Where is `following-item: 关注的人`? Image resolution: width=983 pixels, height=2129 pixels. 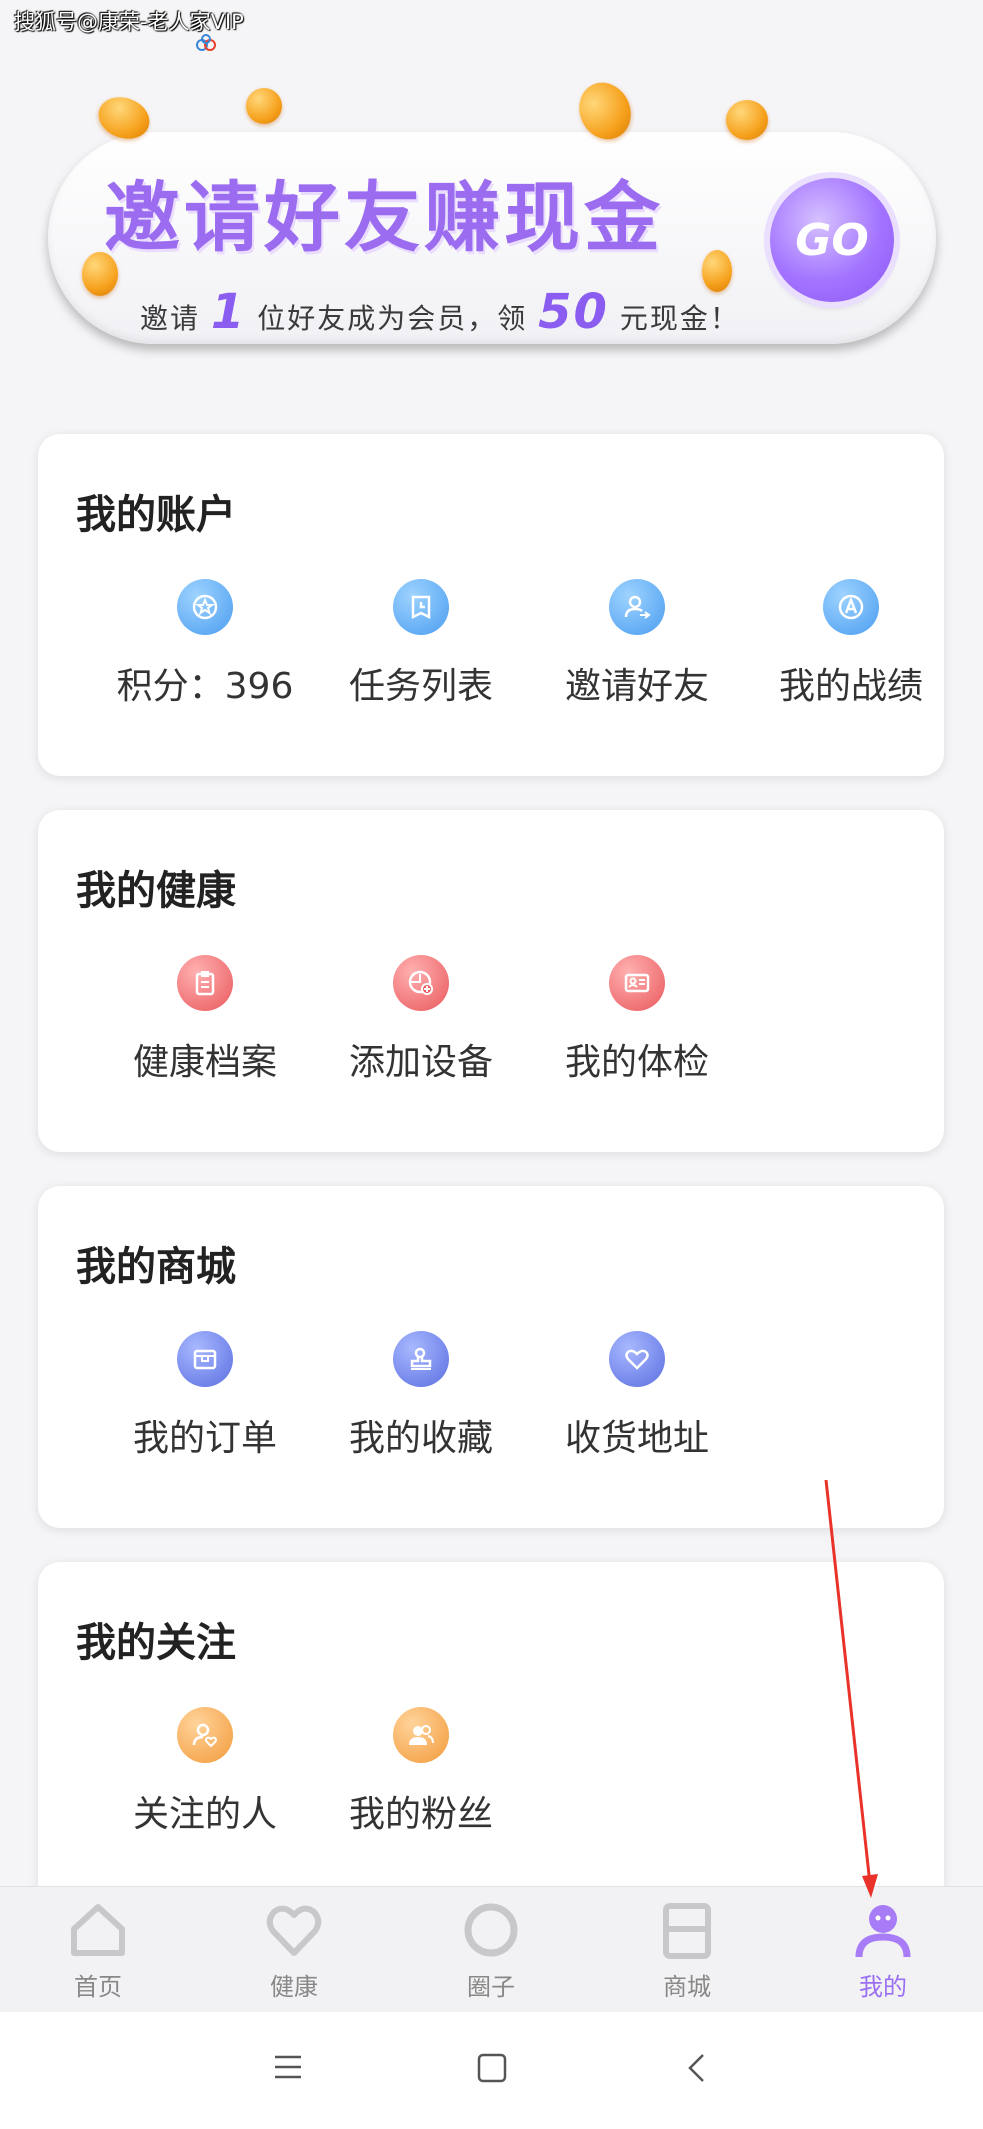
following-item: 关注的人 is located at coordinates (205, 1771).